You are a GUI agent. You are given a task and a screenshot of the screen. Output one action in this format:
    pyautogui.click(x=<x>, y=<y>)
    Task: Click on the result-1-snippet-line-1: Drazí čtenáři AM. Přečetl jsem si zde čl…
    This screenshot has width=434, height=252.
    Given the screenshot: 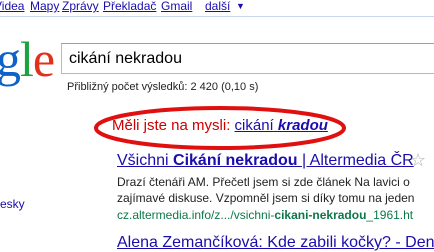 What is the action you would take?
    pyautogui.click(x=263, y=182)
    